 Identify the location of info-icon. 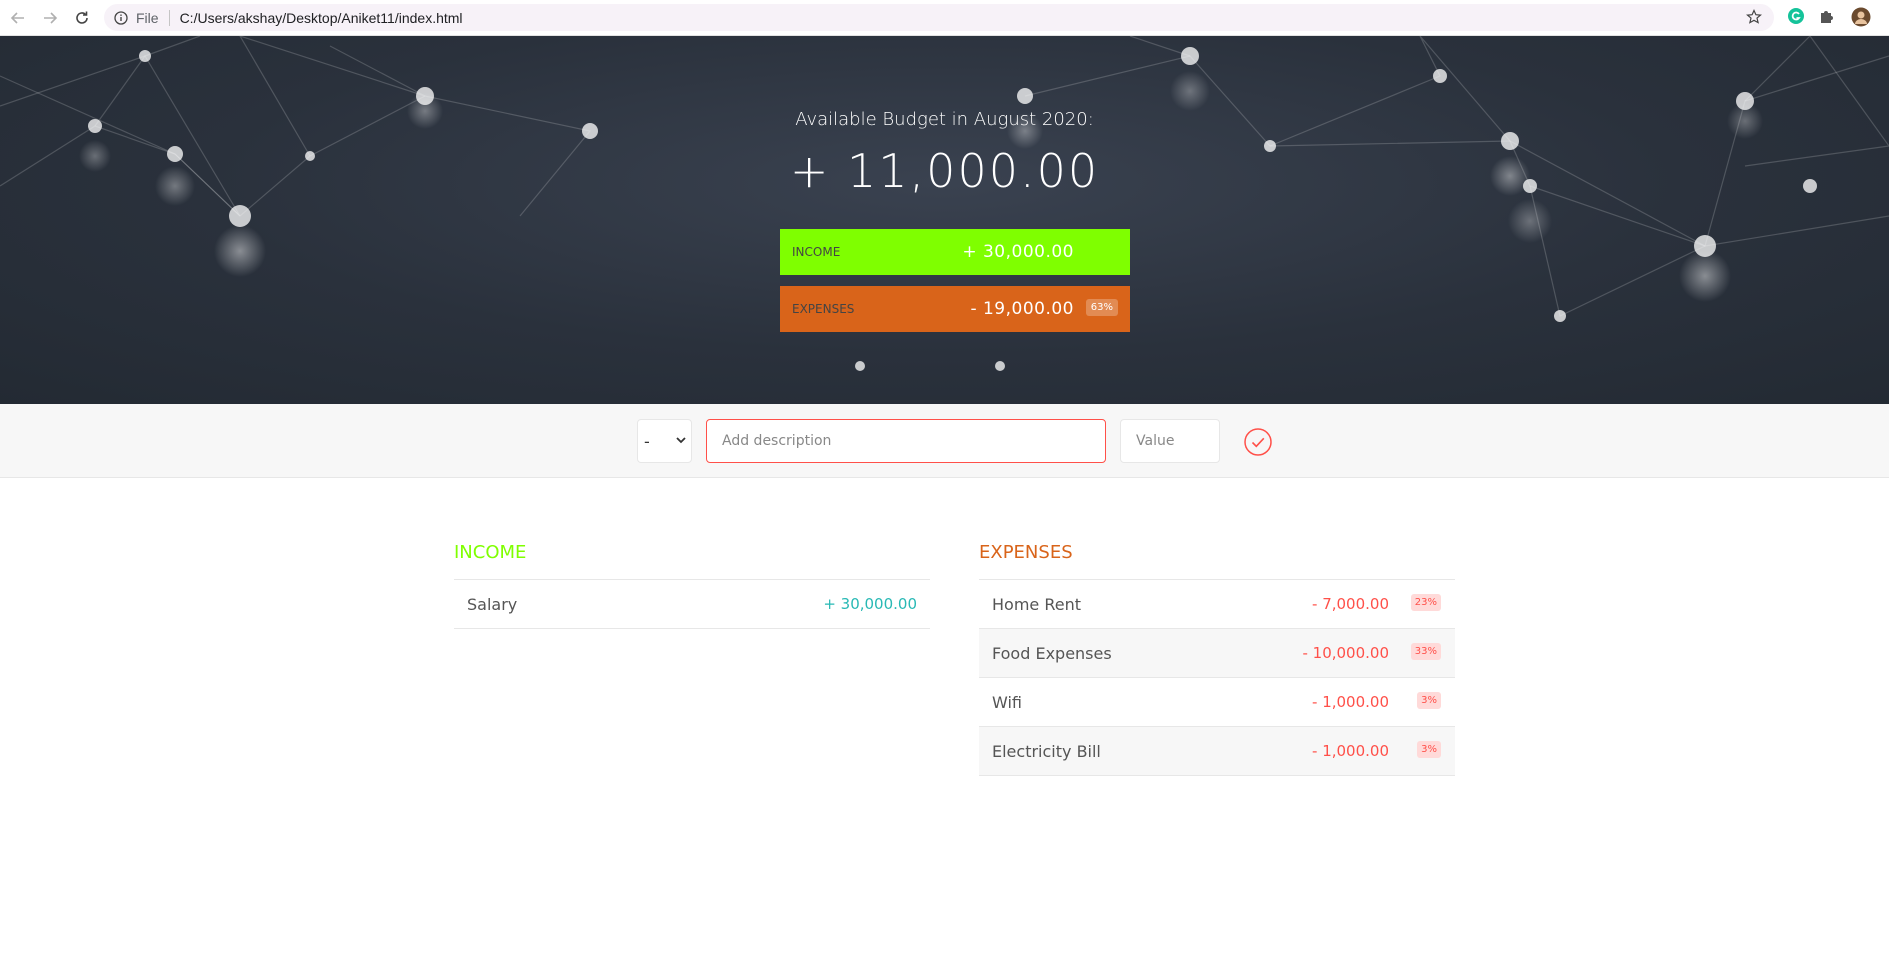
(121, 17).